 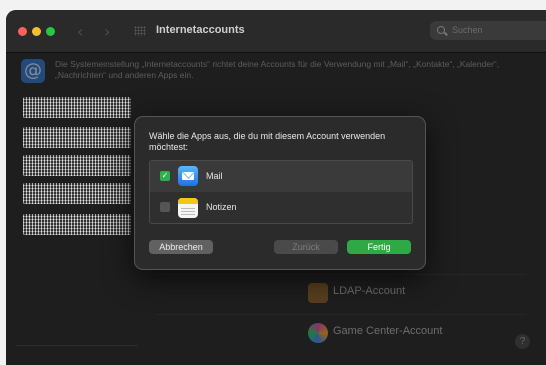 What do you see at coordinates (522, 341) in the screenshot?
I see `help-button: ?` at bounding box center [522, 341].